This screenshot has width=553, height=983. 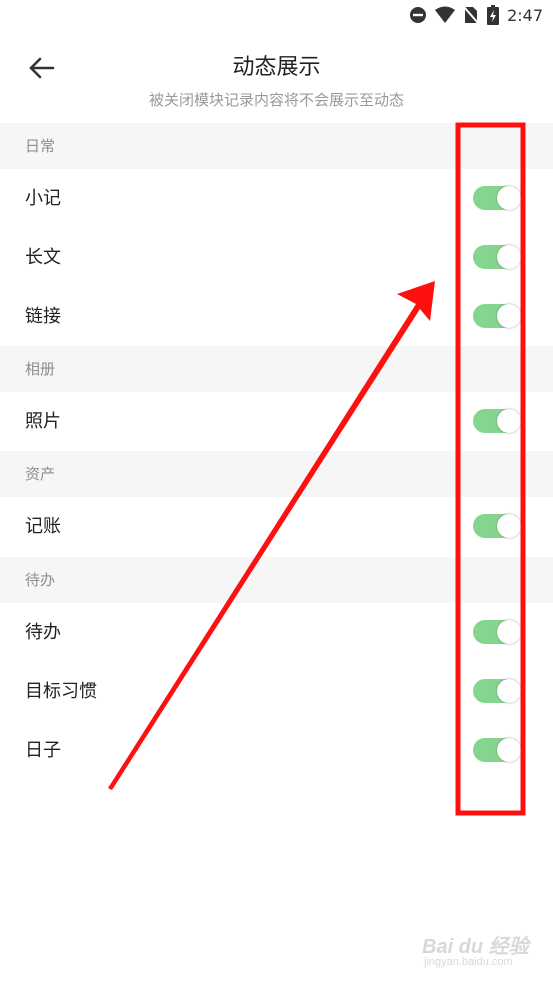 What do you see at coordinates (445, 14) in the screenshot?
I see `wifi-icon` at bounding box center [445, 14].